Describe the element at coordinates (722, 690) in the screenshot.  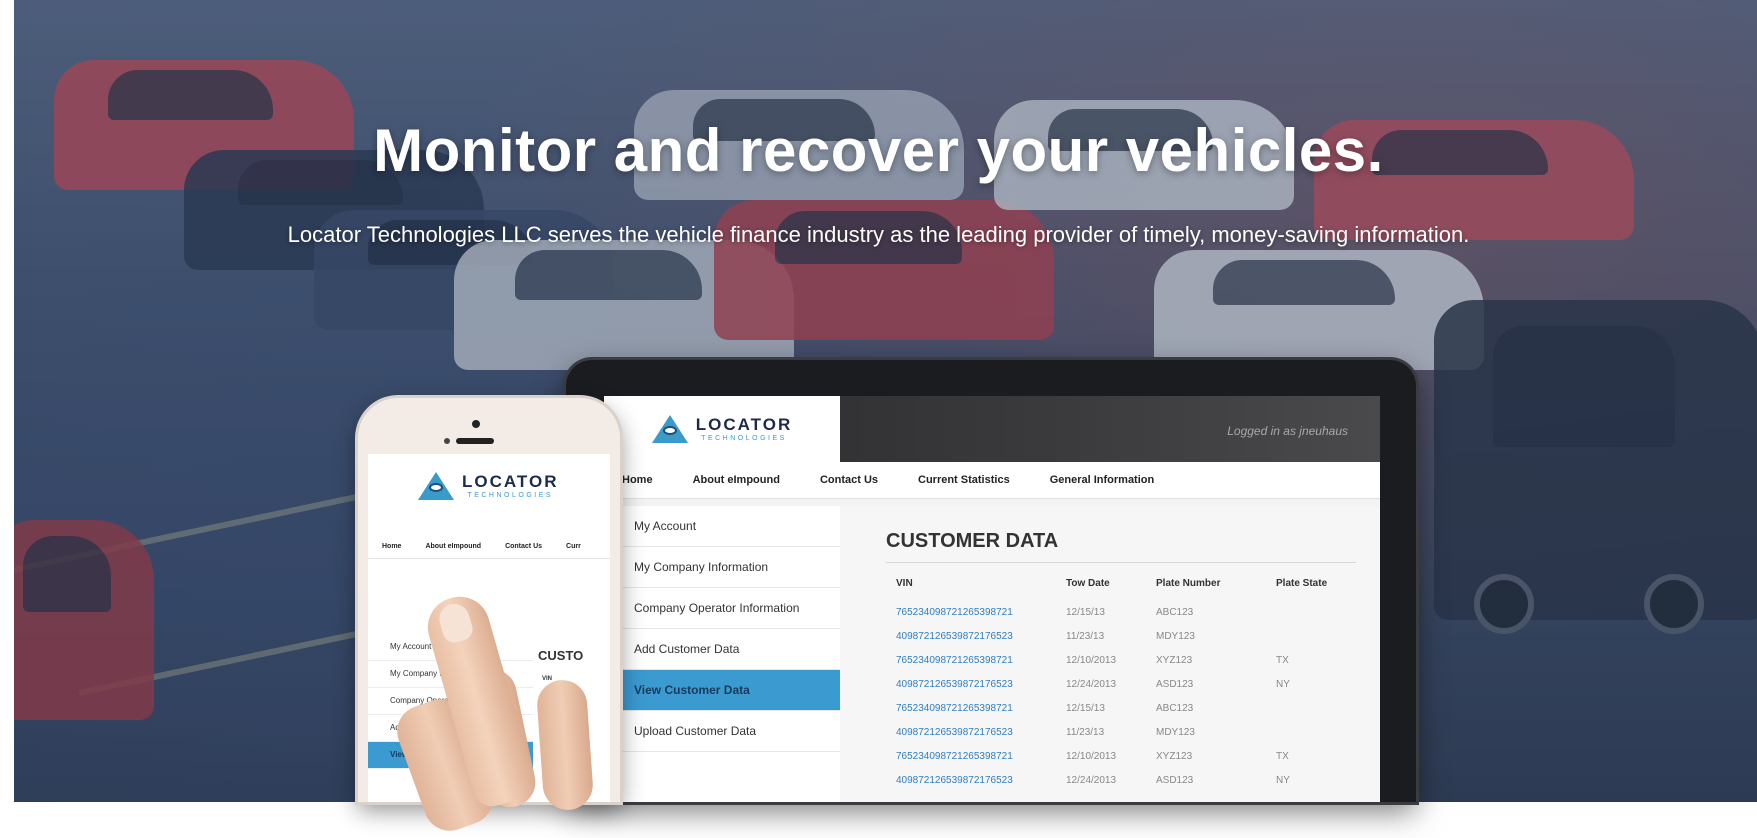
I see `sidebar-item-view-customer-data: View Customer Data` at that location.